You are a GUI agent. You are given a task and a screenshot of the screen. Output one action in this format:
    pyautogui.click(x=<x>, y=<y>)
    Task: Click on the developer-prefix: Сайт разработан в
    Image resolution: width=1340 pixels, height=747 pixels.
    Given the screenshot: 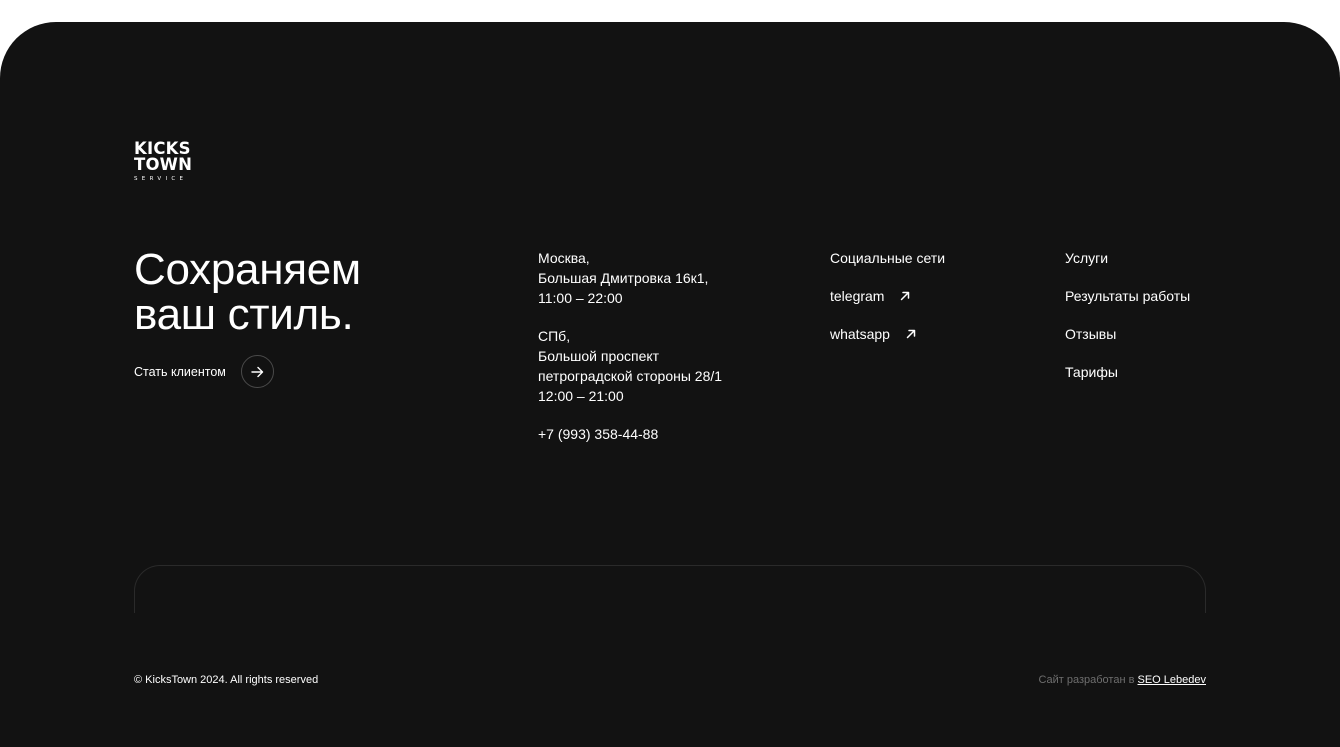 What is the action you would take?
    pyautogui.click(x=1086, y=680)
    